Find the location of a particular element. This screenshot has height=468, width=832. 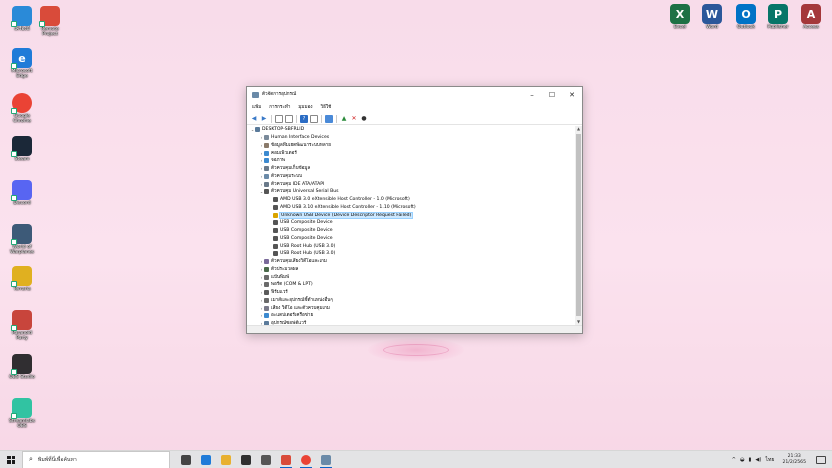

tree-category: › แป้นพิมพ์ is located at coordinates (411, 277).